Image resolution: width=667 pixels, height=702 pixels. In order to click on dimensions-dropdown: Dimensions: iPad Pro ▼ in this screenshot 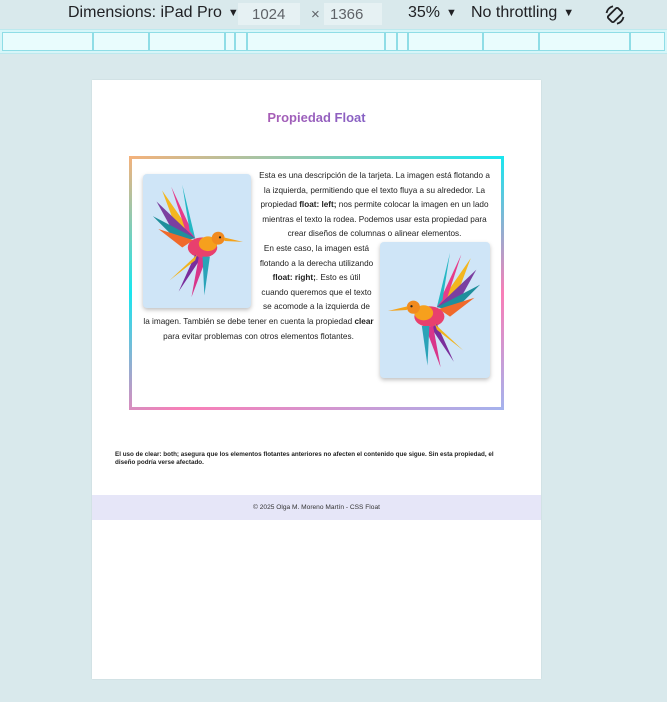, I will do `click(153, 13)`.